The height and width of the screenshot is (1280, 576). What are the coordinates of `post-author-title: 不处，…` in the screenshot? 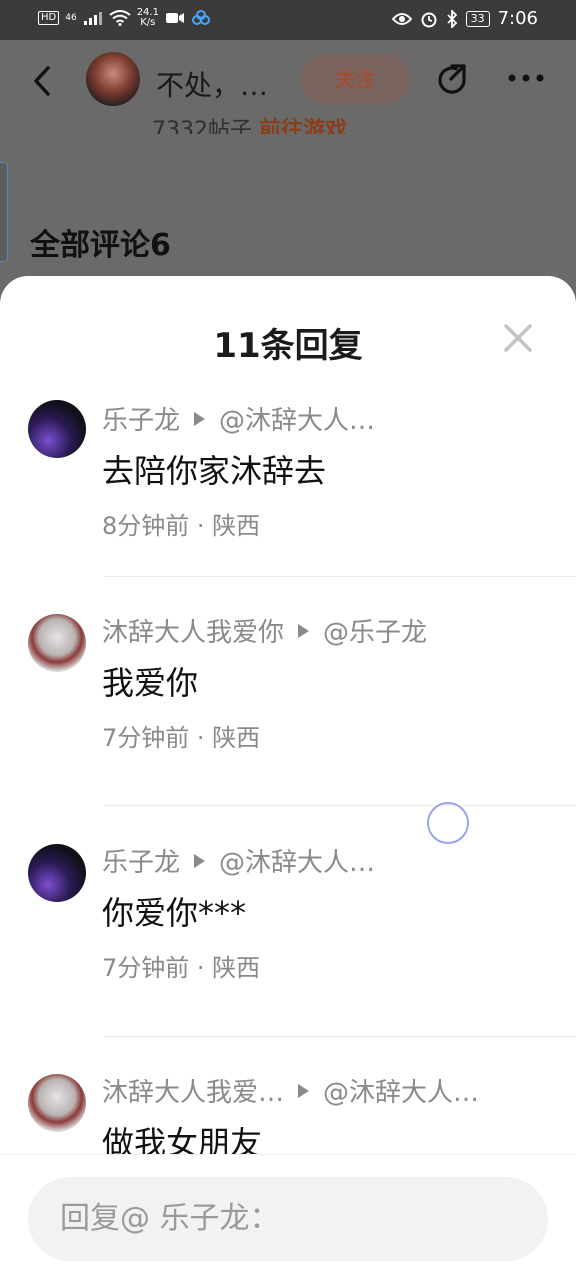 It's located at (212, 85).